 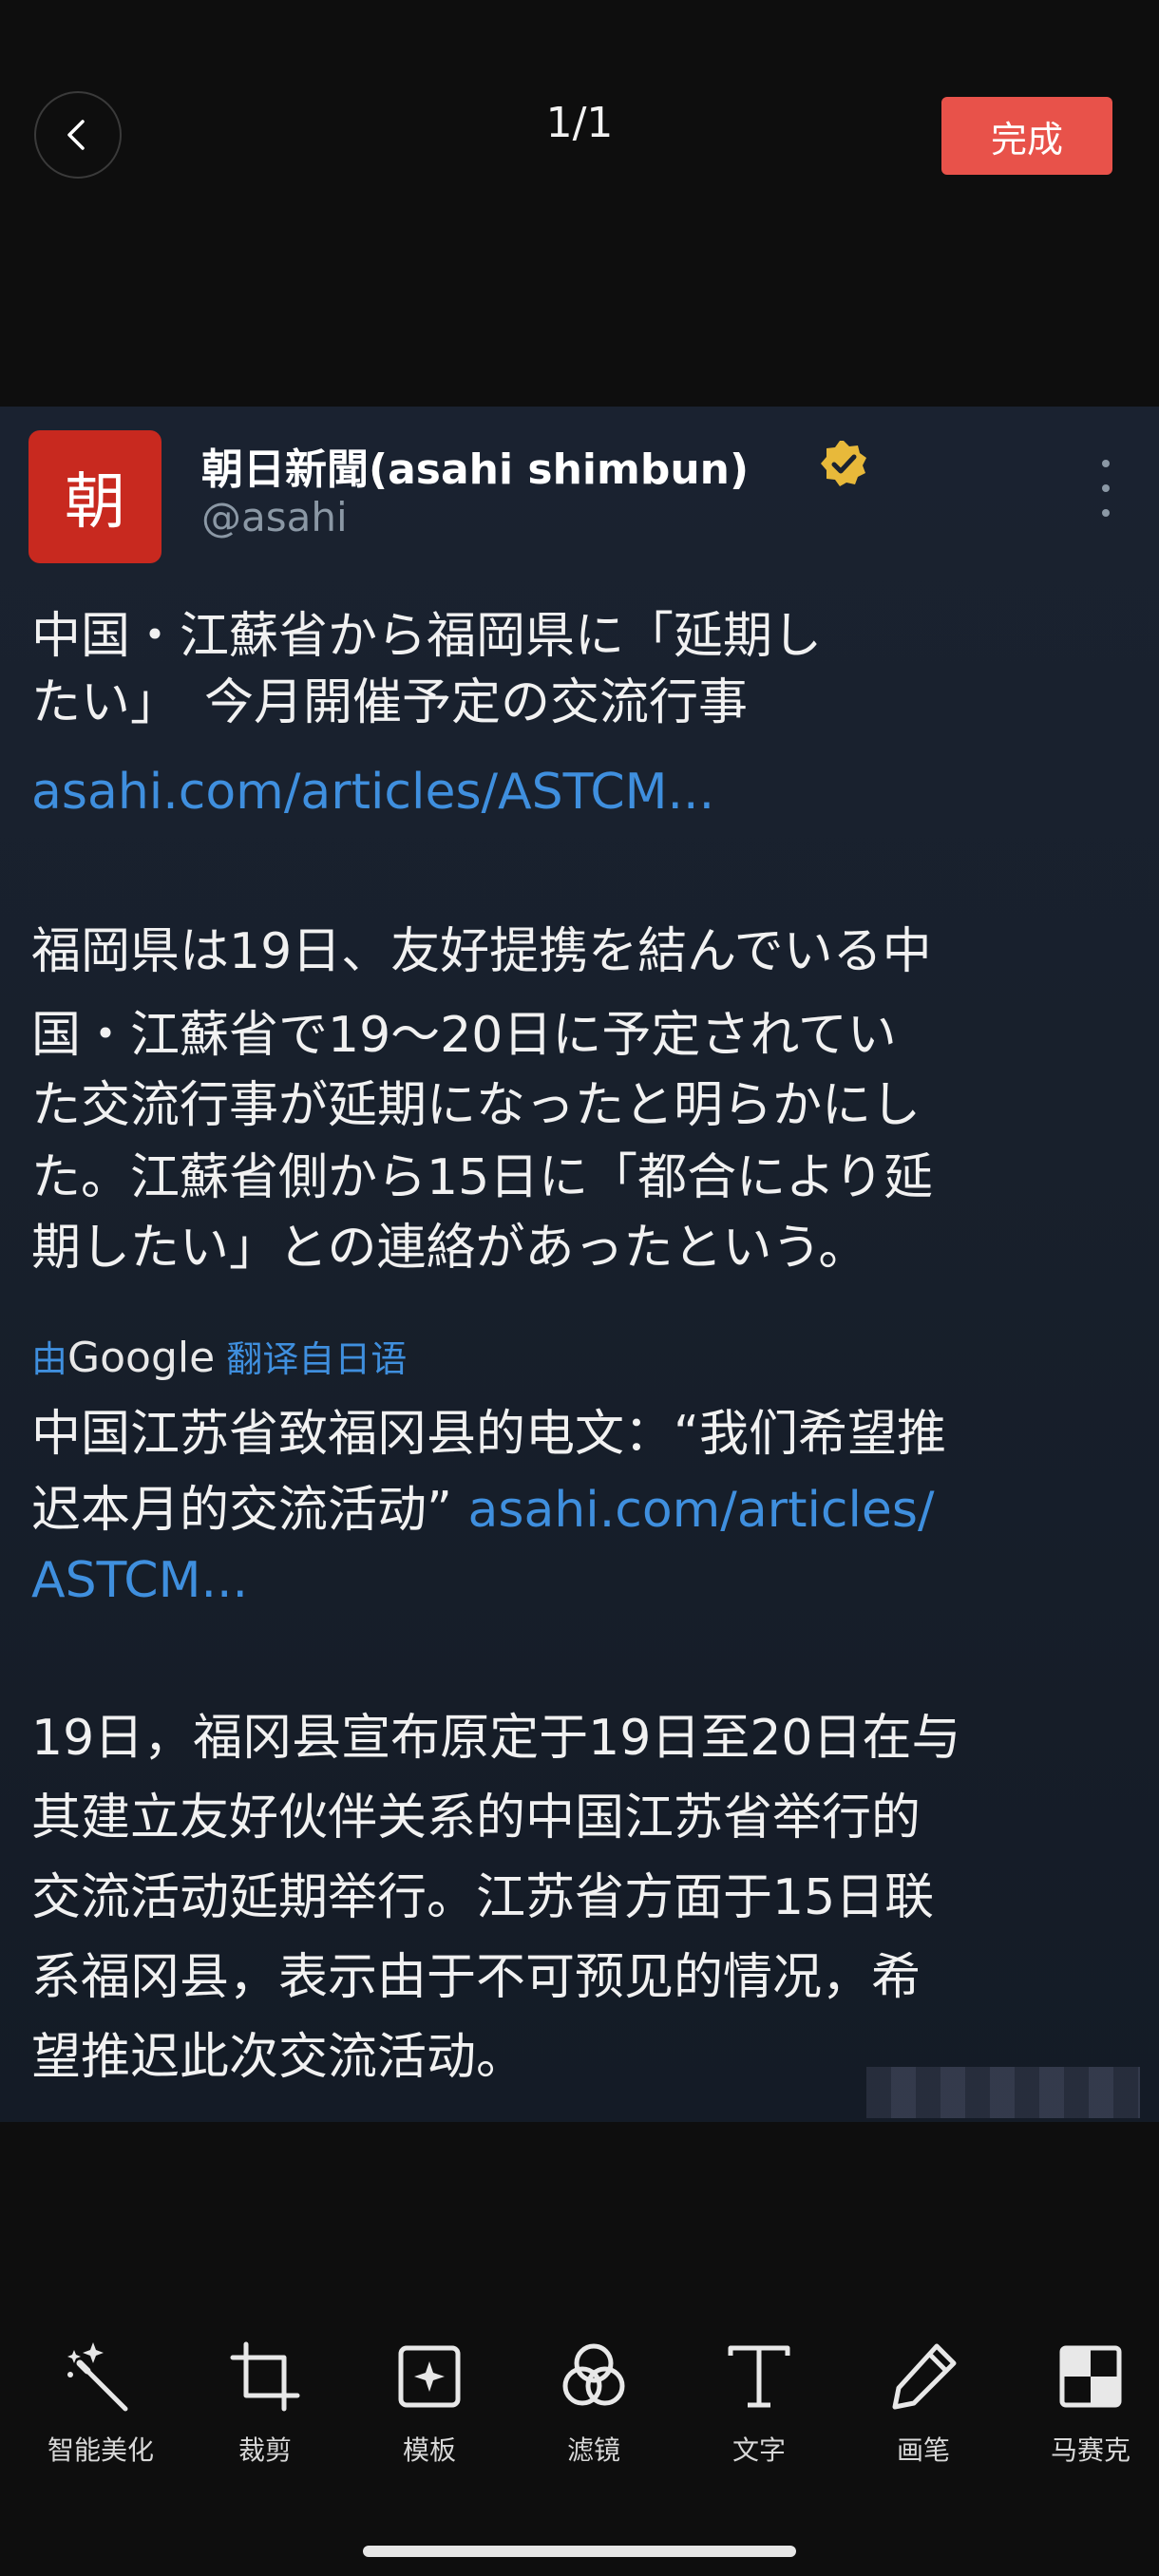 I want to click on magic-wand-icon, so click(x=97, y=2377).